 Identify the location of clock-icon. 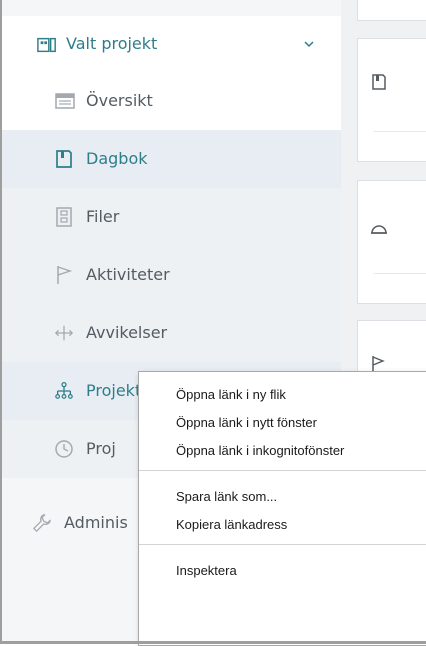
(64, 449).